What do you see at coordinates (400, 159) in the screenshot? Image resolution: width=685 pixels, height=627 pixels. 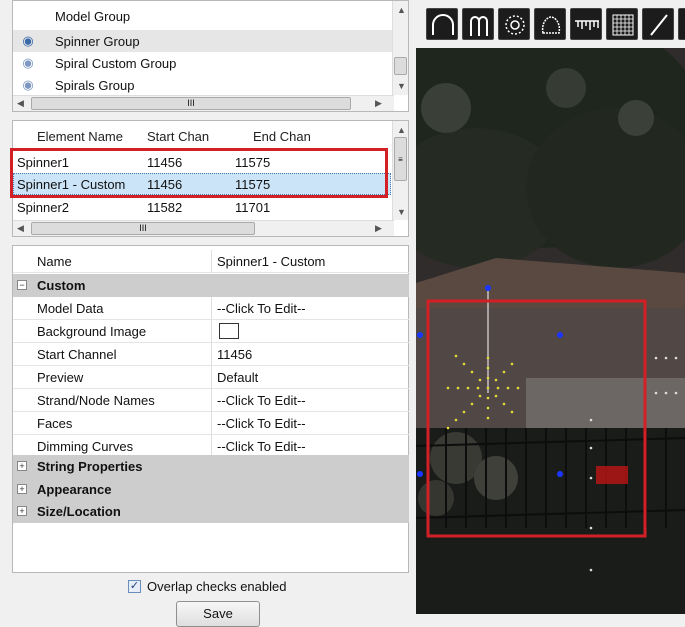 I see `scroll-thumb: ≡` at bounding box center [400, 159].